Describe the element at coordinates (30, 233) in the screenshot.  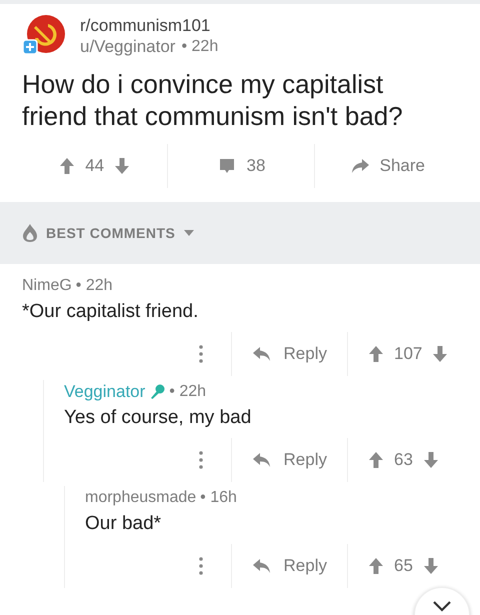
I see `flame-icon` at that location.